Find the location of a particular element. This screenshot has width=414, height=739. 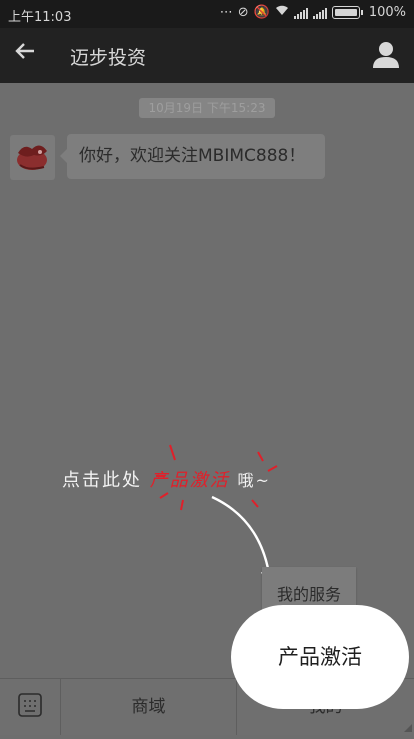

keyboard-icon is located at coordinates (30, 707).